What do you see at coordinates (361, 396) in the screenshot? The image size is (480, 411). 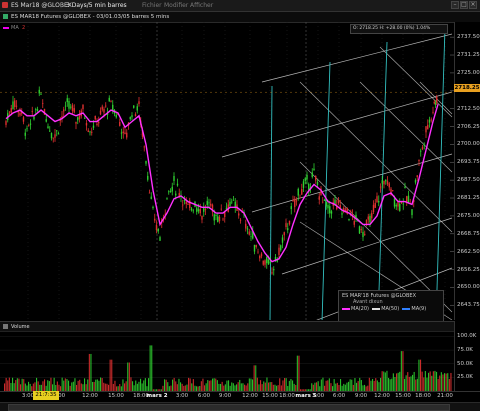 I see `time-tick-label: 9:00` at bounding box center [361, 396].